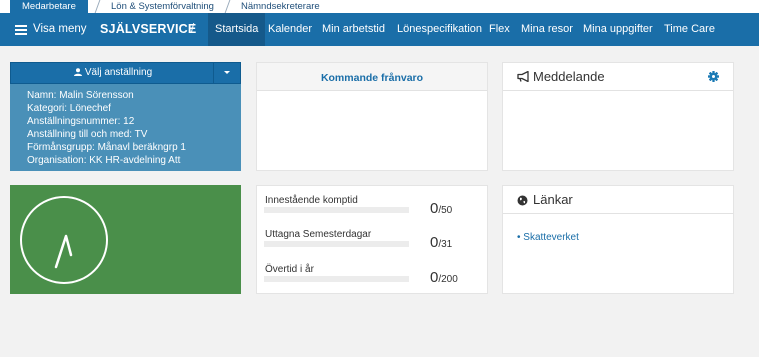 Image resolution: width=759 pixels, height=357 pixels. Describe the element at coordinates (49, 6) in the screenshot. I see `tab-medarbetare: Medarbetare` at that location.